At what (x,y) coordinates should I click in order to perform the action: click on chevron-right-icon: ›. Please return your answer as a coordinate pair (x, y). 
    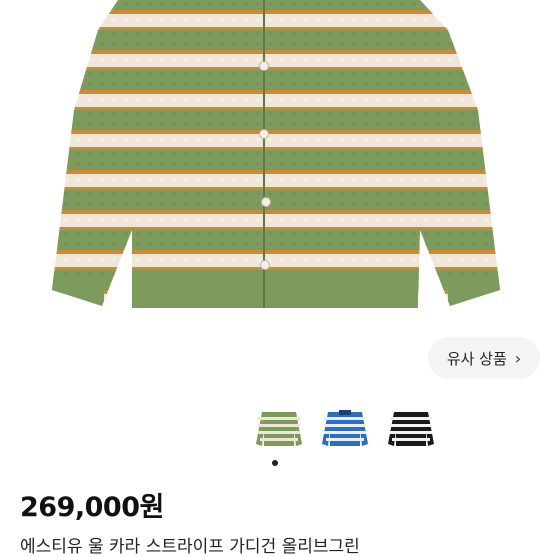
    Looking at the image, I should click on (518, 358).